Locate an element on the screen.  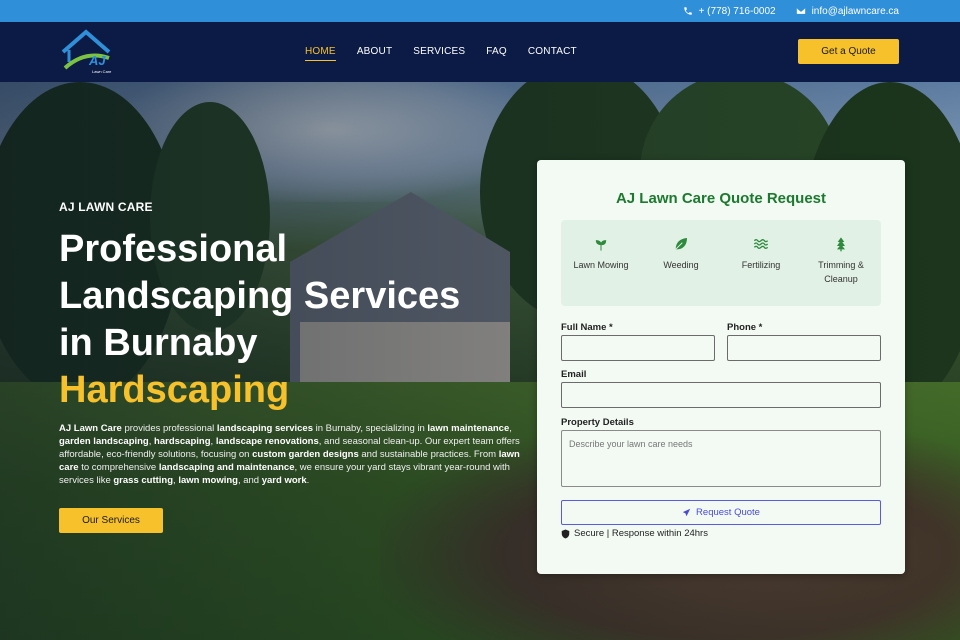
description-segment: , and is located at coordinates (249, 480).